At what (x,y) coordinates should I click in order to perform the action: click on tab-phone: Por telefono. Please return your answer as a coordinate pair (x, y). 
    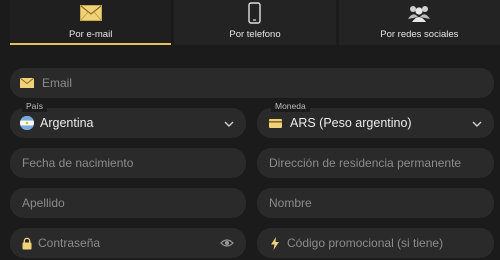
    Looking at the image, I should click on (255, 22).